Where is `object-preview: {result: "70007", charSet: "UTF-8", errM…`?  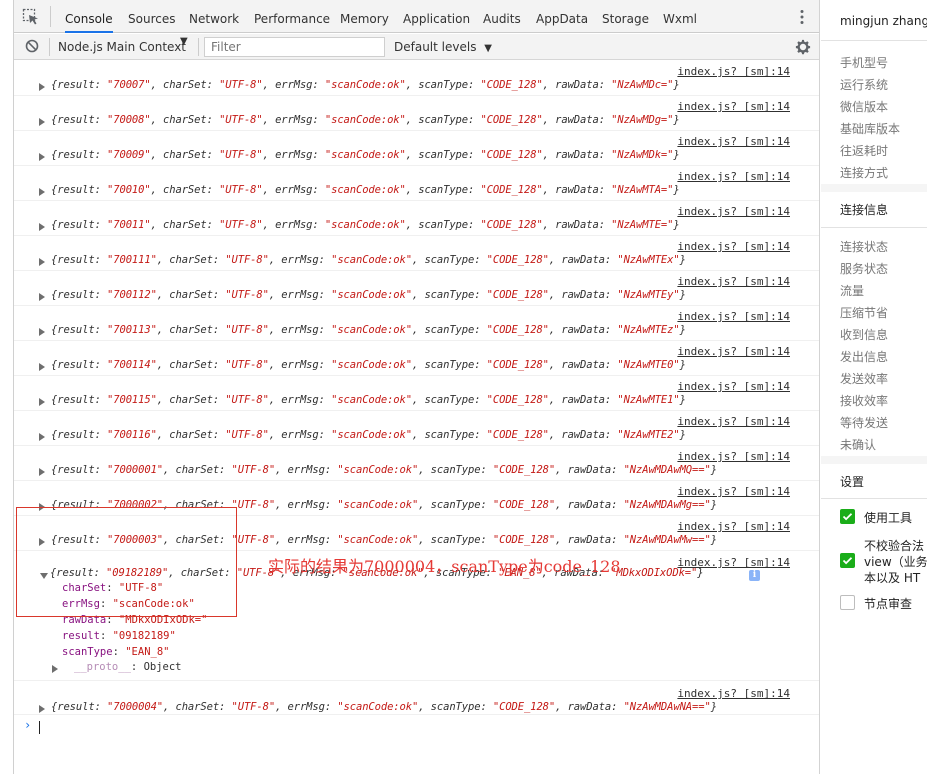
object-preview: {result: "70007", charSet: "UTF-8", errM… is located at coordinates (365, 85).